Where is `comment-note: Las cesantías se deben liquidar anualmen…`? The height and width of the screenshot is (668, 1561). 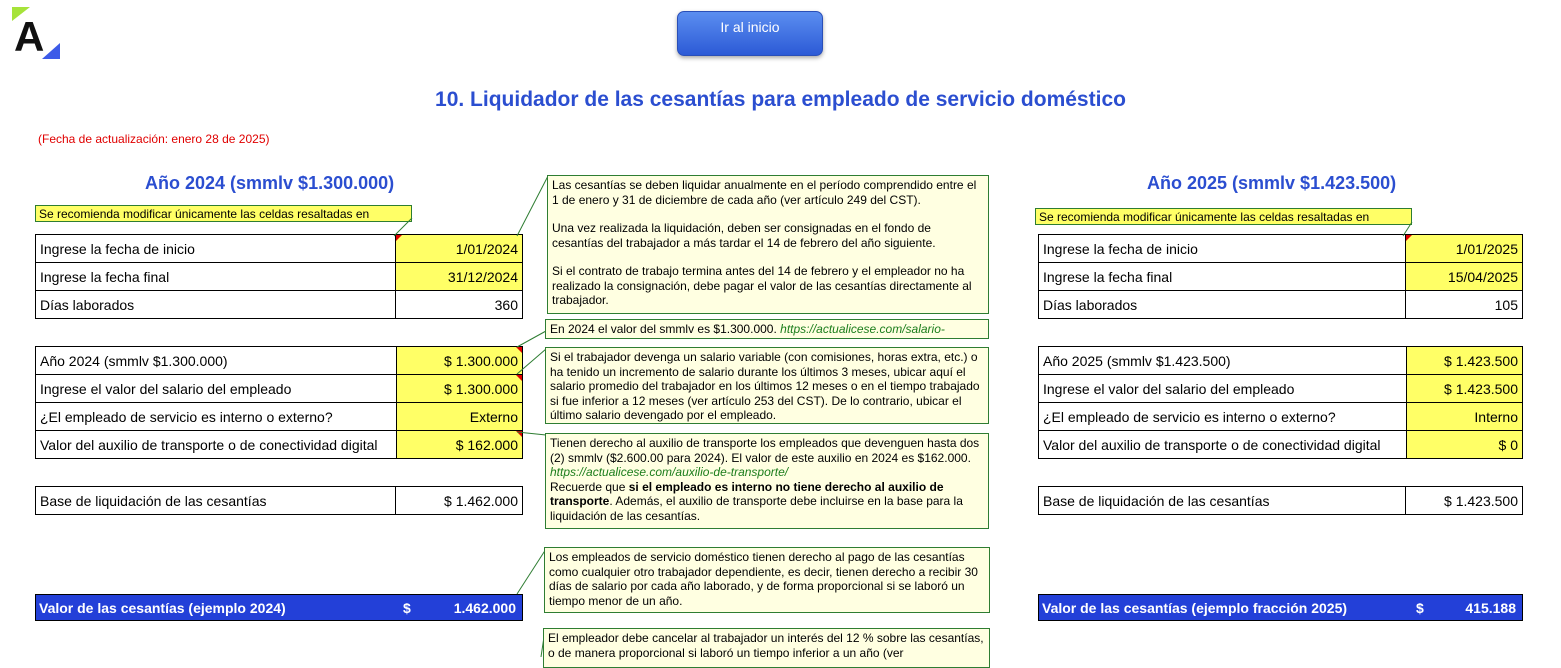
comment-note: Las cesantías se deben liquidar anualmen… is located at coordinates (768, 244).